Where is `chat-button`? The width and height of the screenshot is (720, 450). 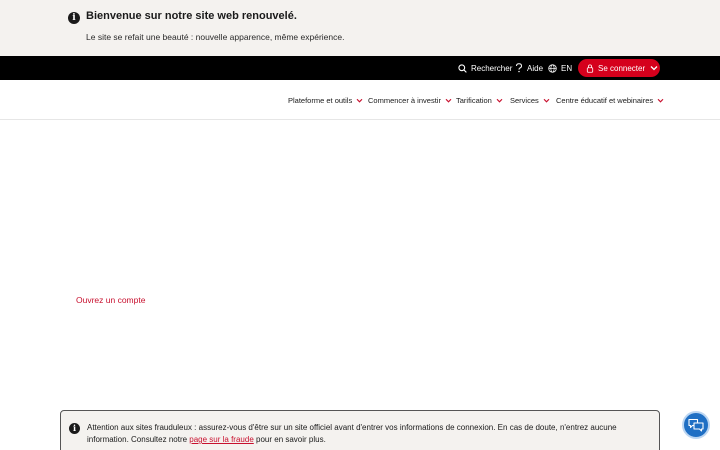
chat-button is located at coordinates (696, 425).